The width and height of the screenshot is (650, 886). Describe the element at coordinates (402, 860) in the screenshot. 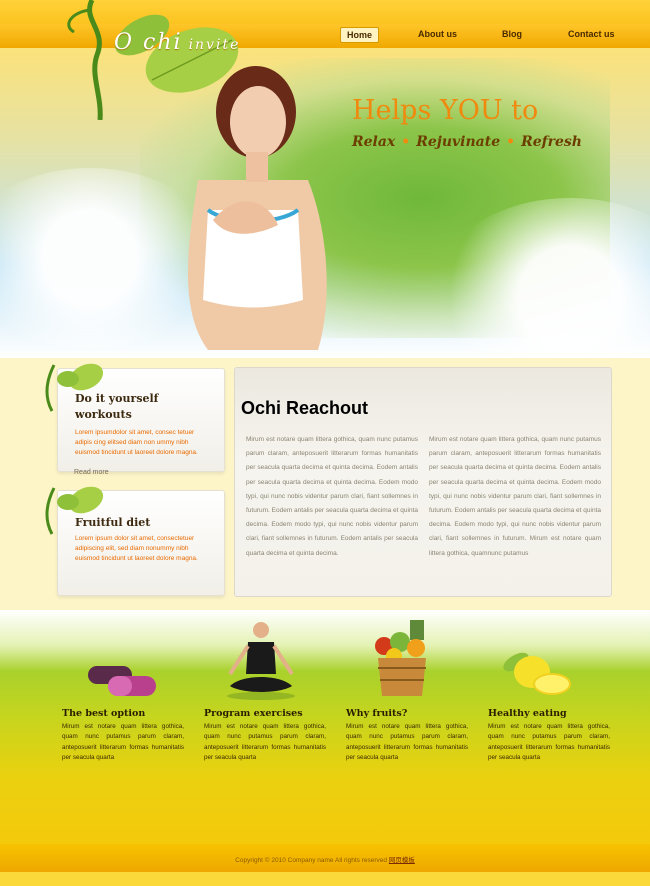

I see `footer-link: 网页模板` at that location.